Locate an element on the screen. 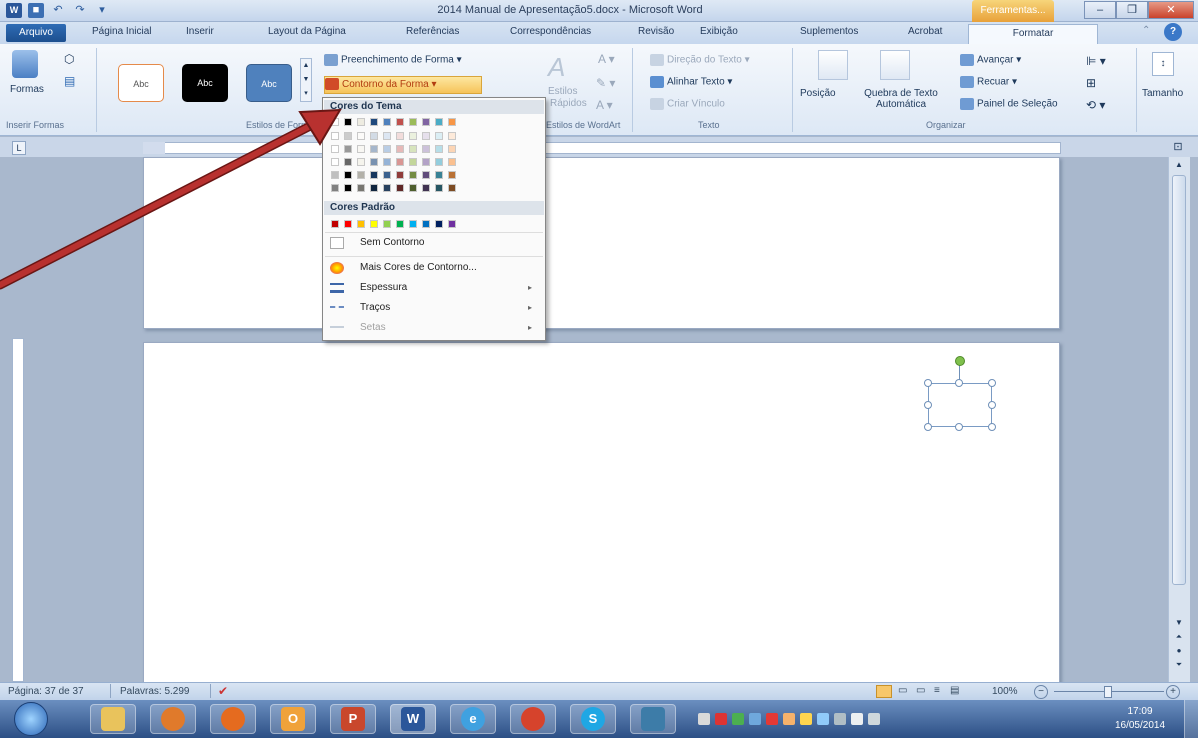 This screenshot has height=738, width=1198. next-page-icon: ⏷ is located at coordinates (1179, 665).